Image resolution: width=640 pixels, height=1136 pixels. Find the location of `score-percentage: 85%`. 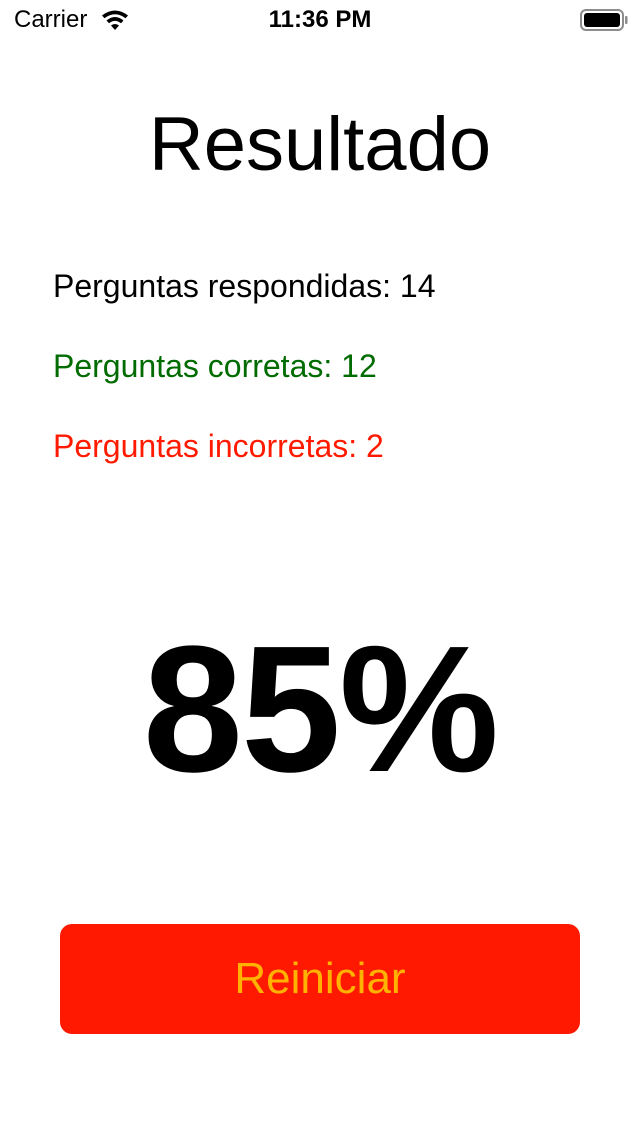

score-percentage: 85% is located at coordinates (320, 709).